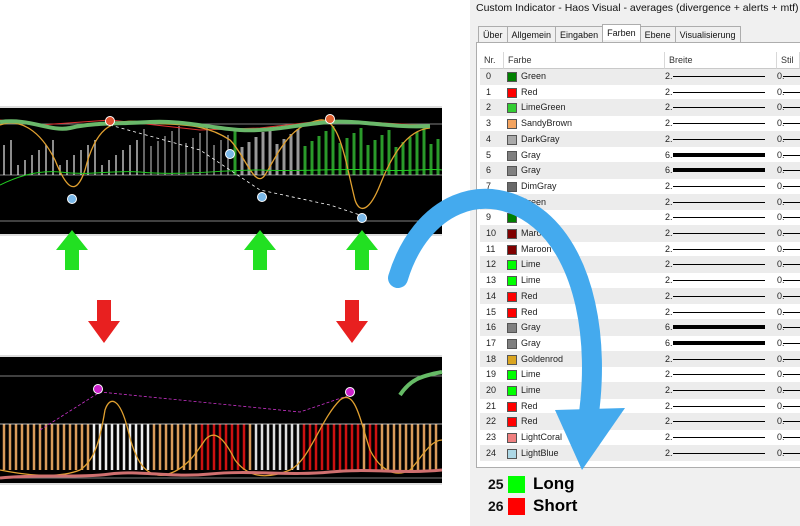 This screenshot has height=526, width=800. I want to click on color-cell: LightCoral, so click(587, 437).